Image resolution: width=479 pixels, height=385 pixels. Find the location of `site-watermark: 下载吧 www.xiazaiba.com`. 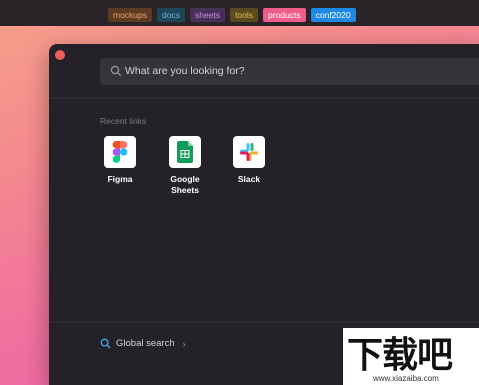

site-watermark: 下载吧 www.xiazaiba.com is located at coordinates (411, 356).